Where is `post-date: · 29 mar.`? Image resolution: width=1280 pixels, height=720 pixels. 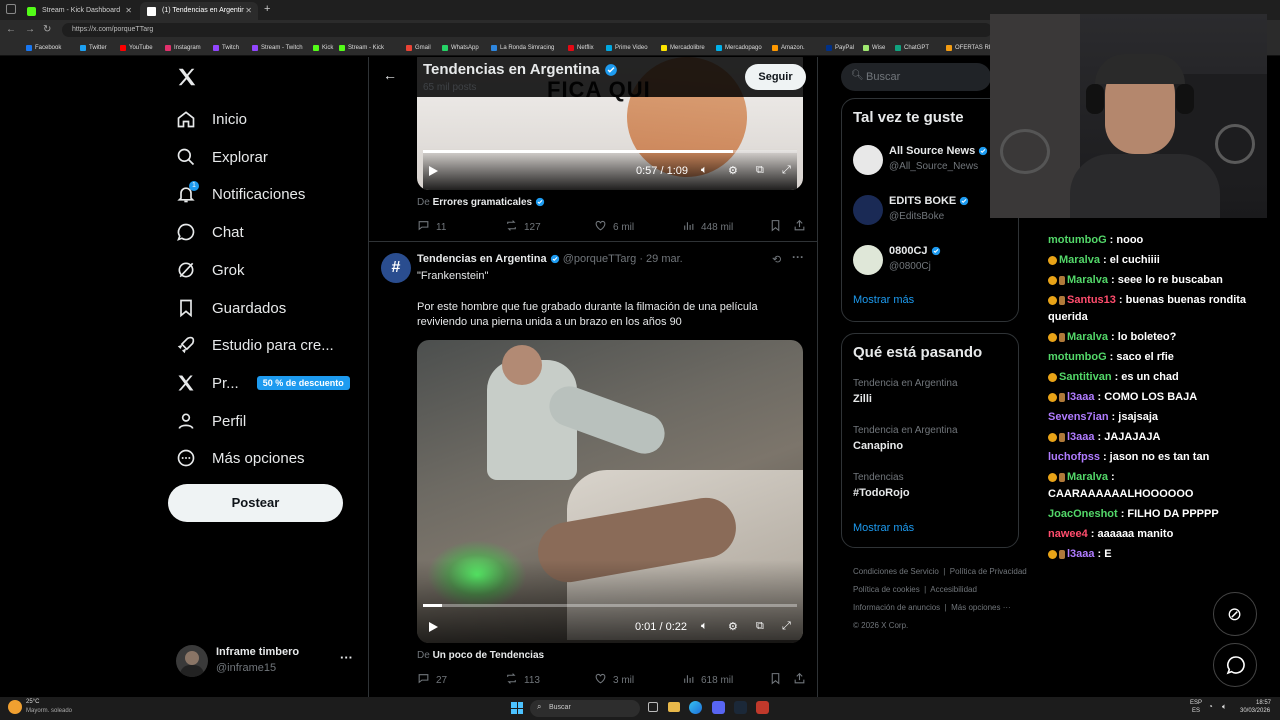
post-date: · 29 mar. is located at coordinates (660, 259).